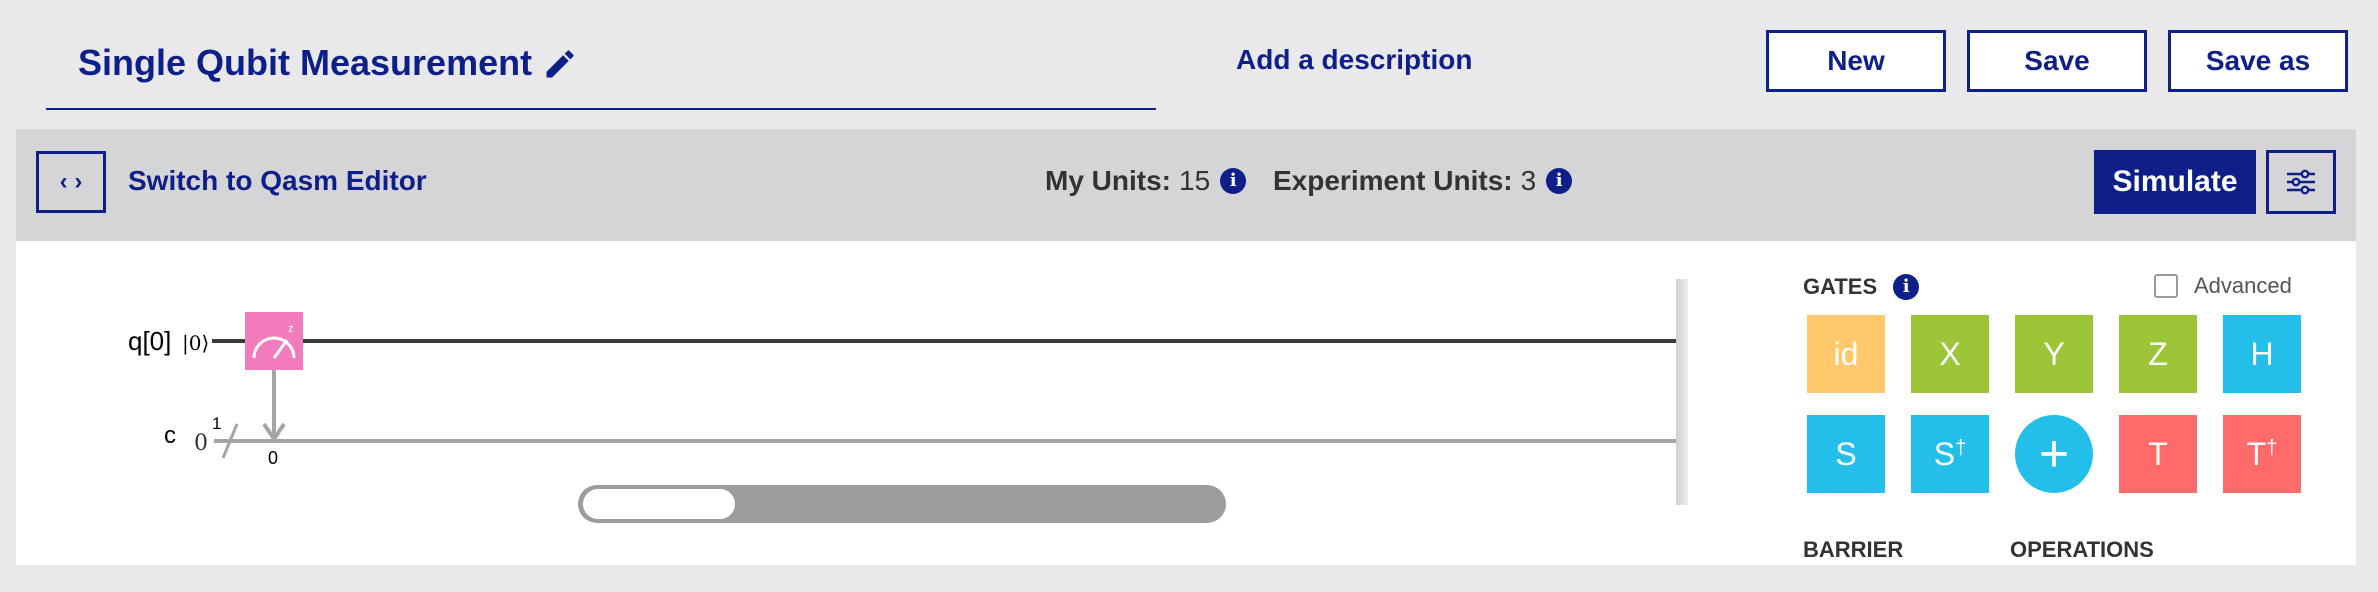  I want to click on gate-y: Y, so click(2054, 354).